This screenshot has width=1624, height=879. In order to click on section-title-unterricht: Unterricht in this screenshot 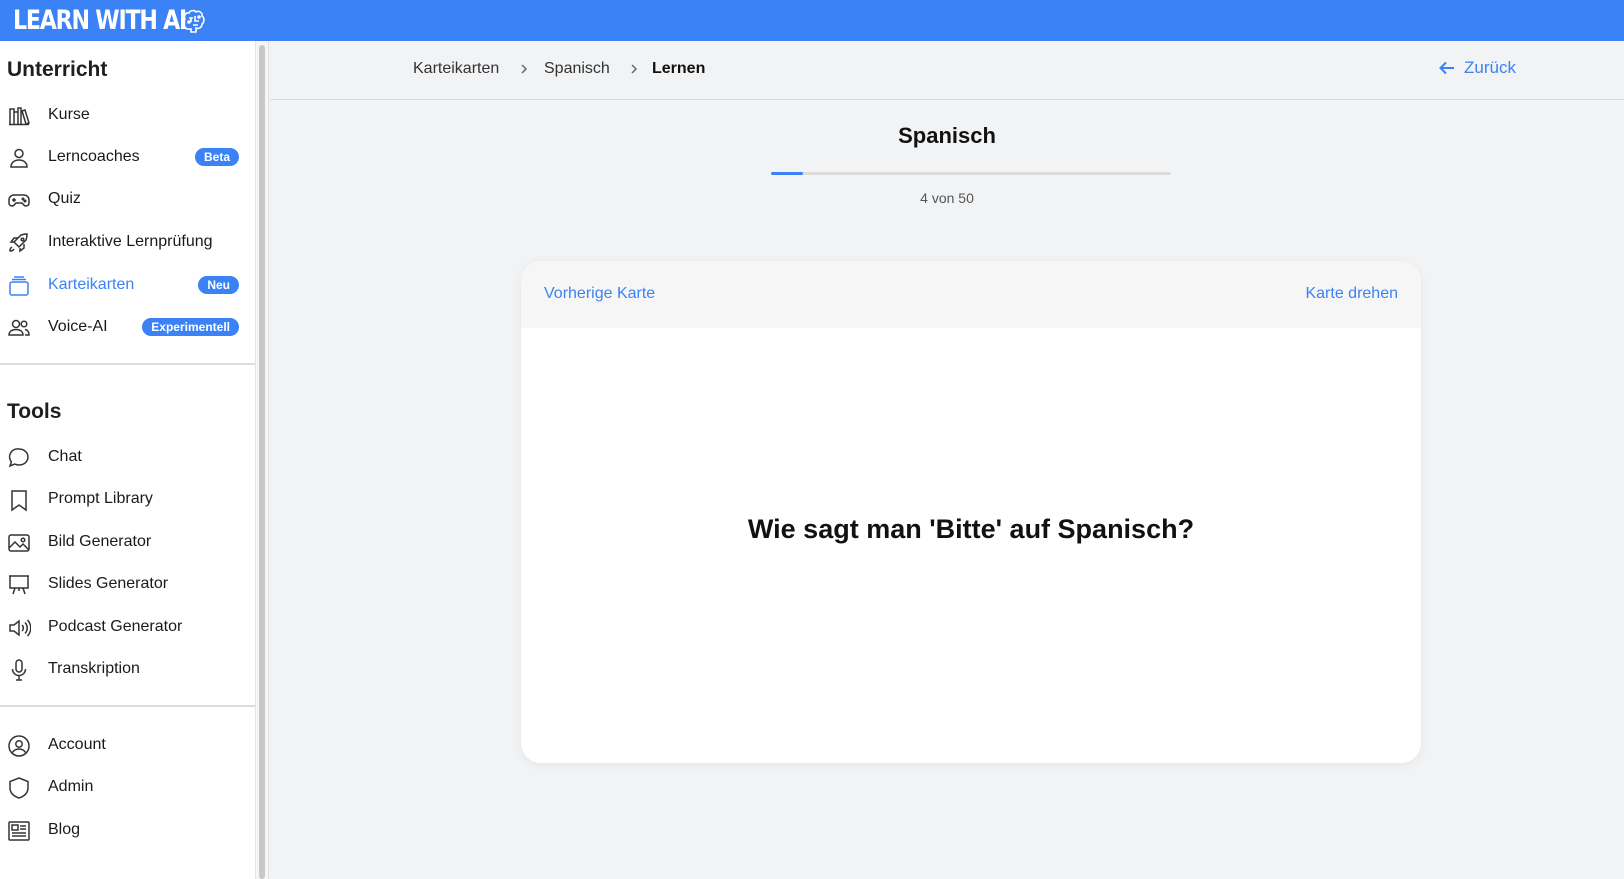, I will do `click(57, 69)`.